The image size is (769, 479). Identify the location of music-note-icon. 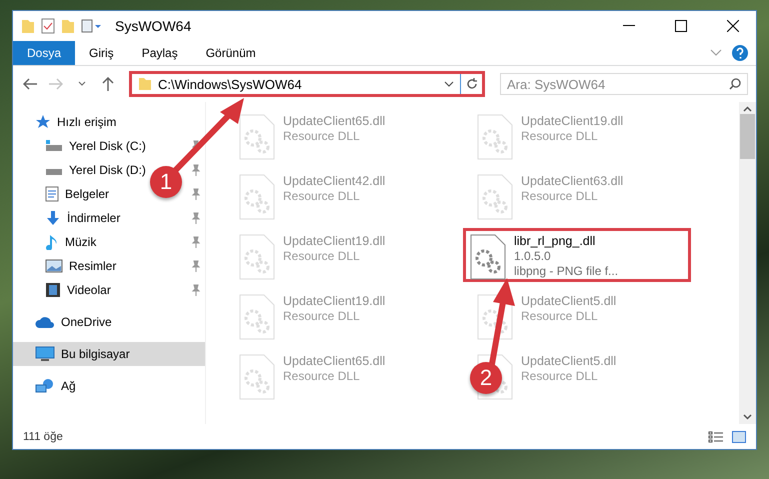
(52, 242).